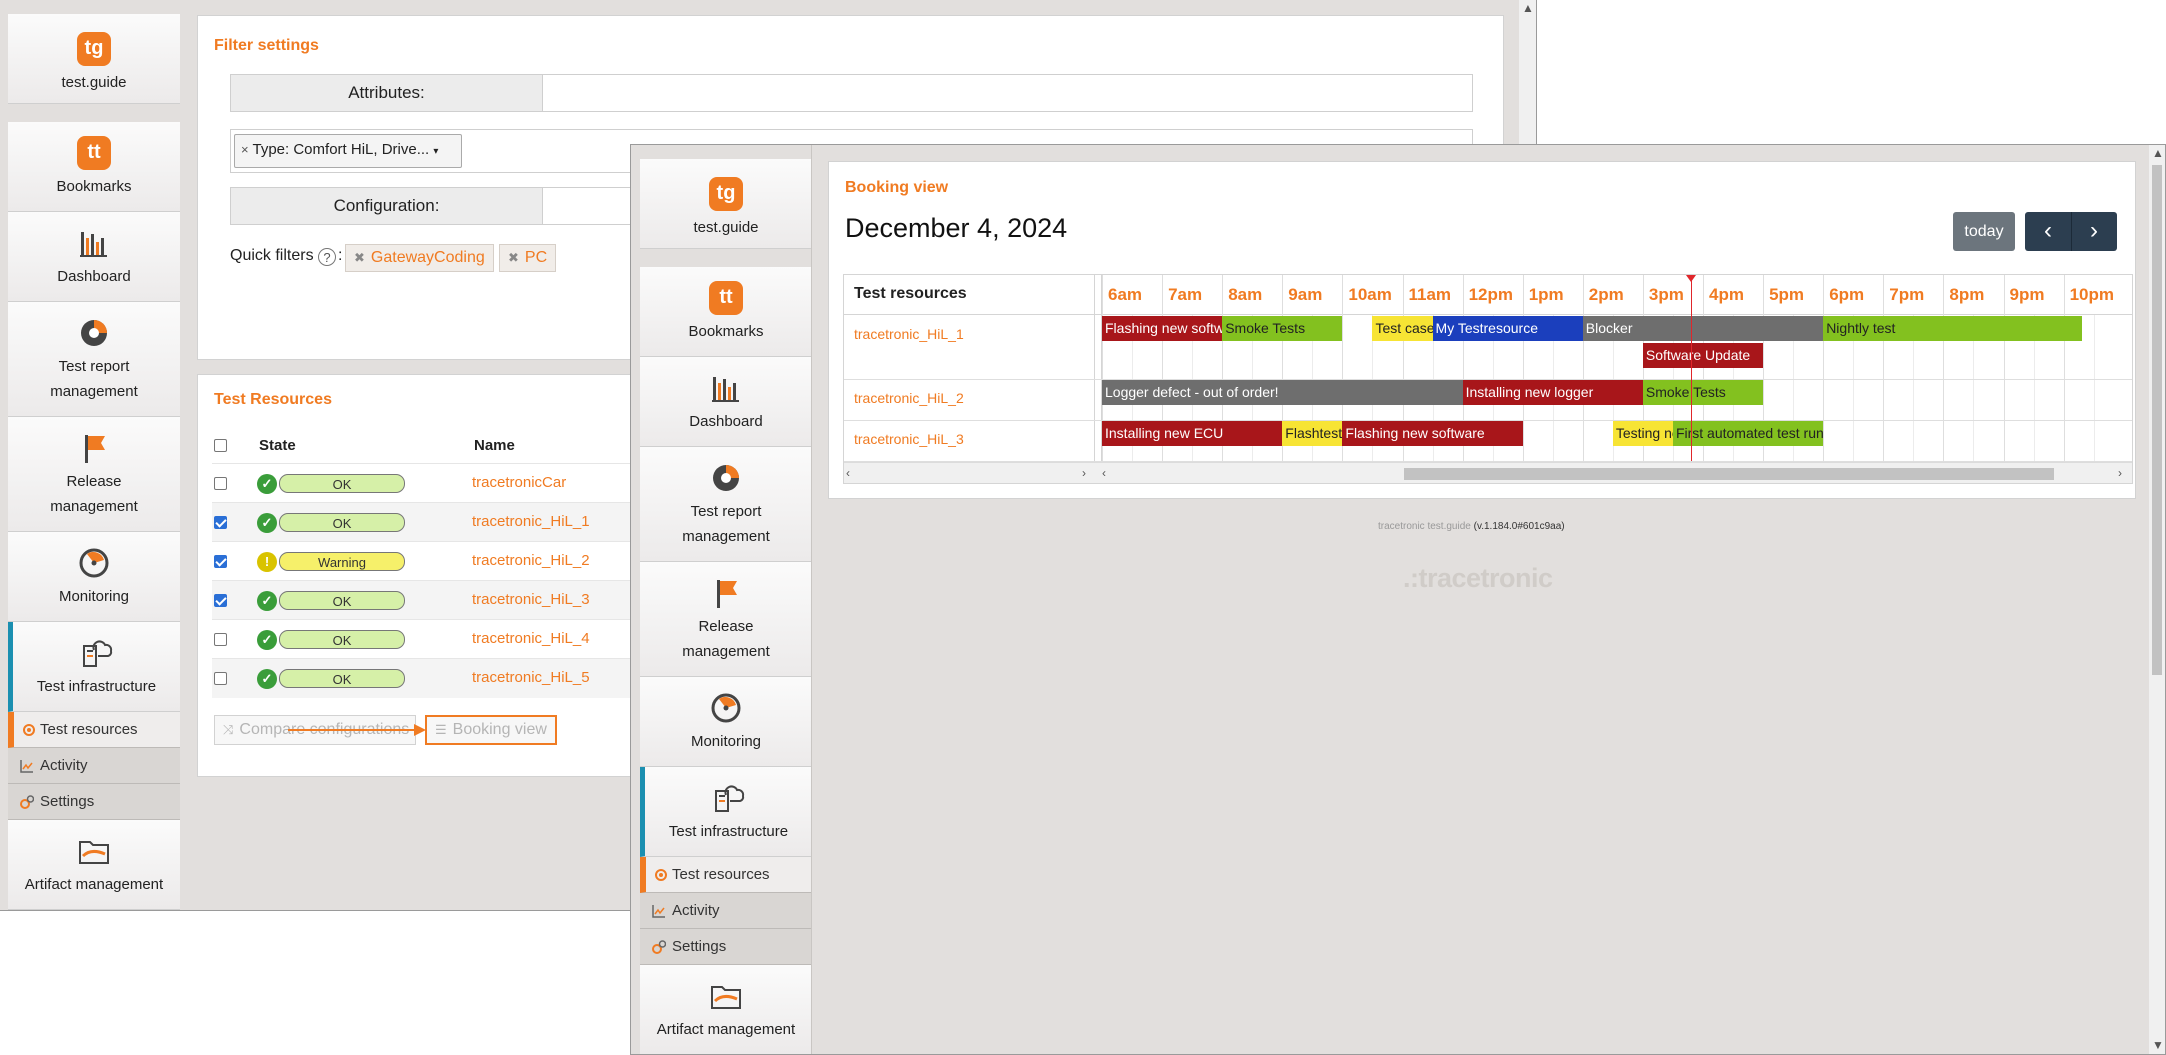  Describe the element at coordinates (499, 729) in the screenshot. I see `booking-label: Booking view` at that location.